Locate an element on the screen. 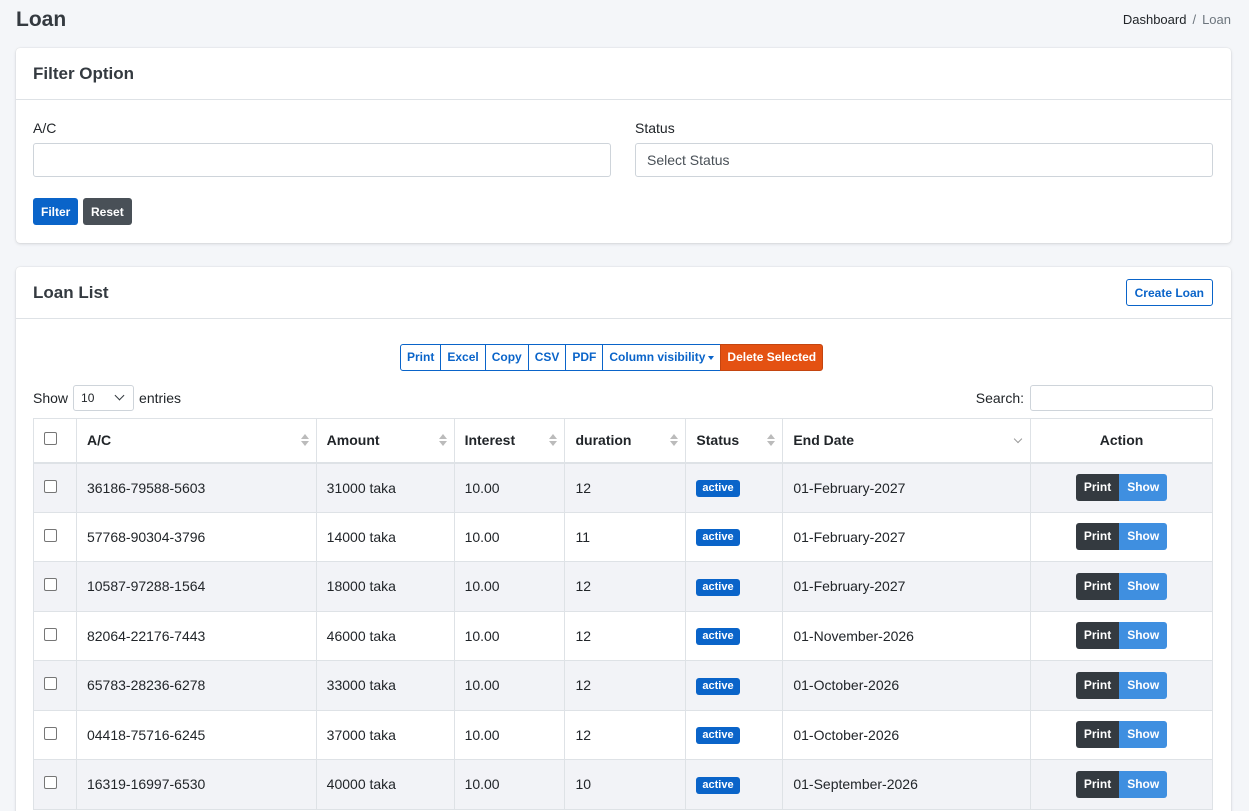 This screenshot has height=811, width=1249. column-header-ac: A/C is located at coordinates (196, 441).